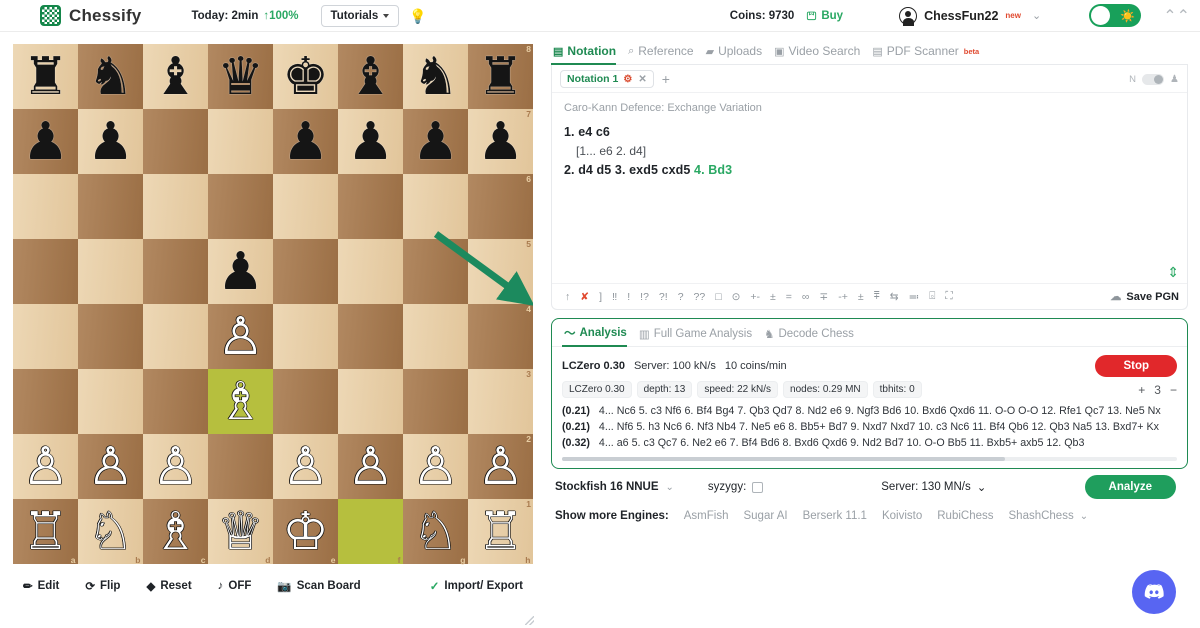  What do you see at coordinates (970, 16) in the screenshot?
I see `user-menu: ChessFun22 new ⌄` at bounding box center [970, 16].